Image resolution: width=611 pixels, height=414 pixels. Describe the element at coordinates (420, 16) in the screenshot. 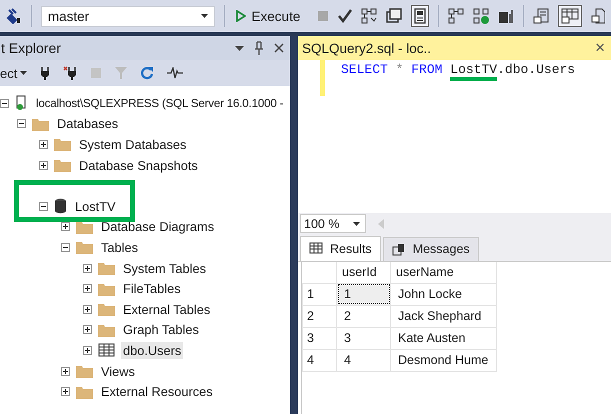

I see `calculator-icon` at that location.